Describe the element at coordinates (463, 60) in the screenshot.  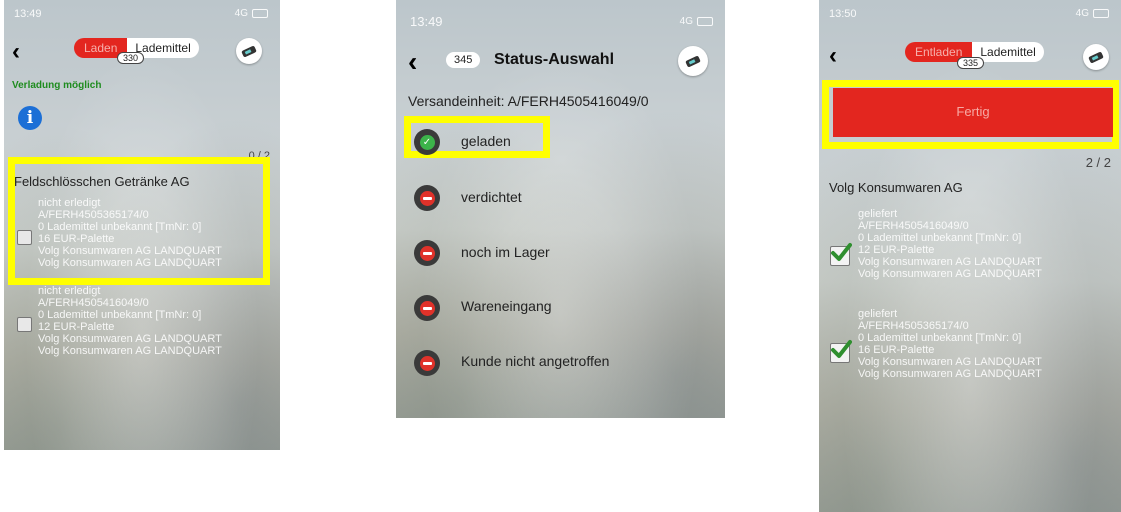
I see `count-badge: 345` at that location.